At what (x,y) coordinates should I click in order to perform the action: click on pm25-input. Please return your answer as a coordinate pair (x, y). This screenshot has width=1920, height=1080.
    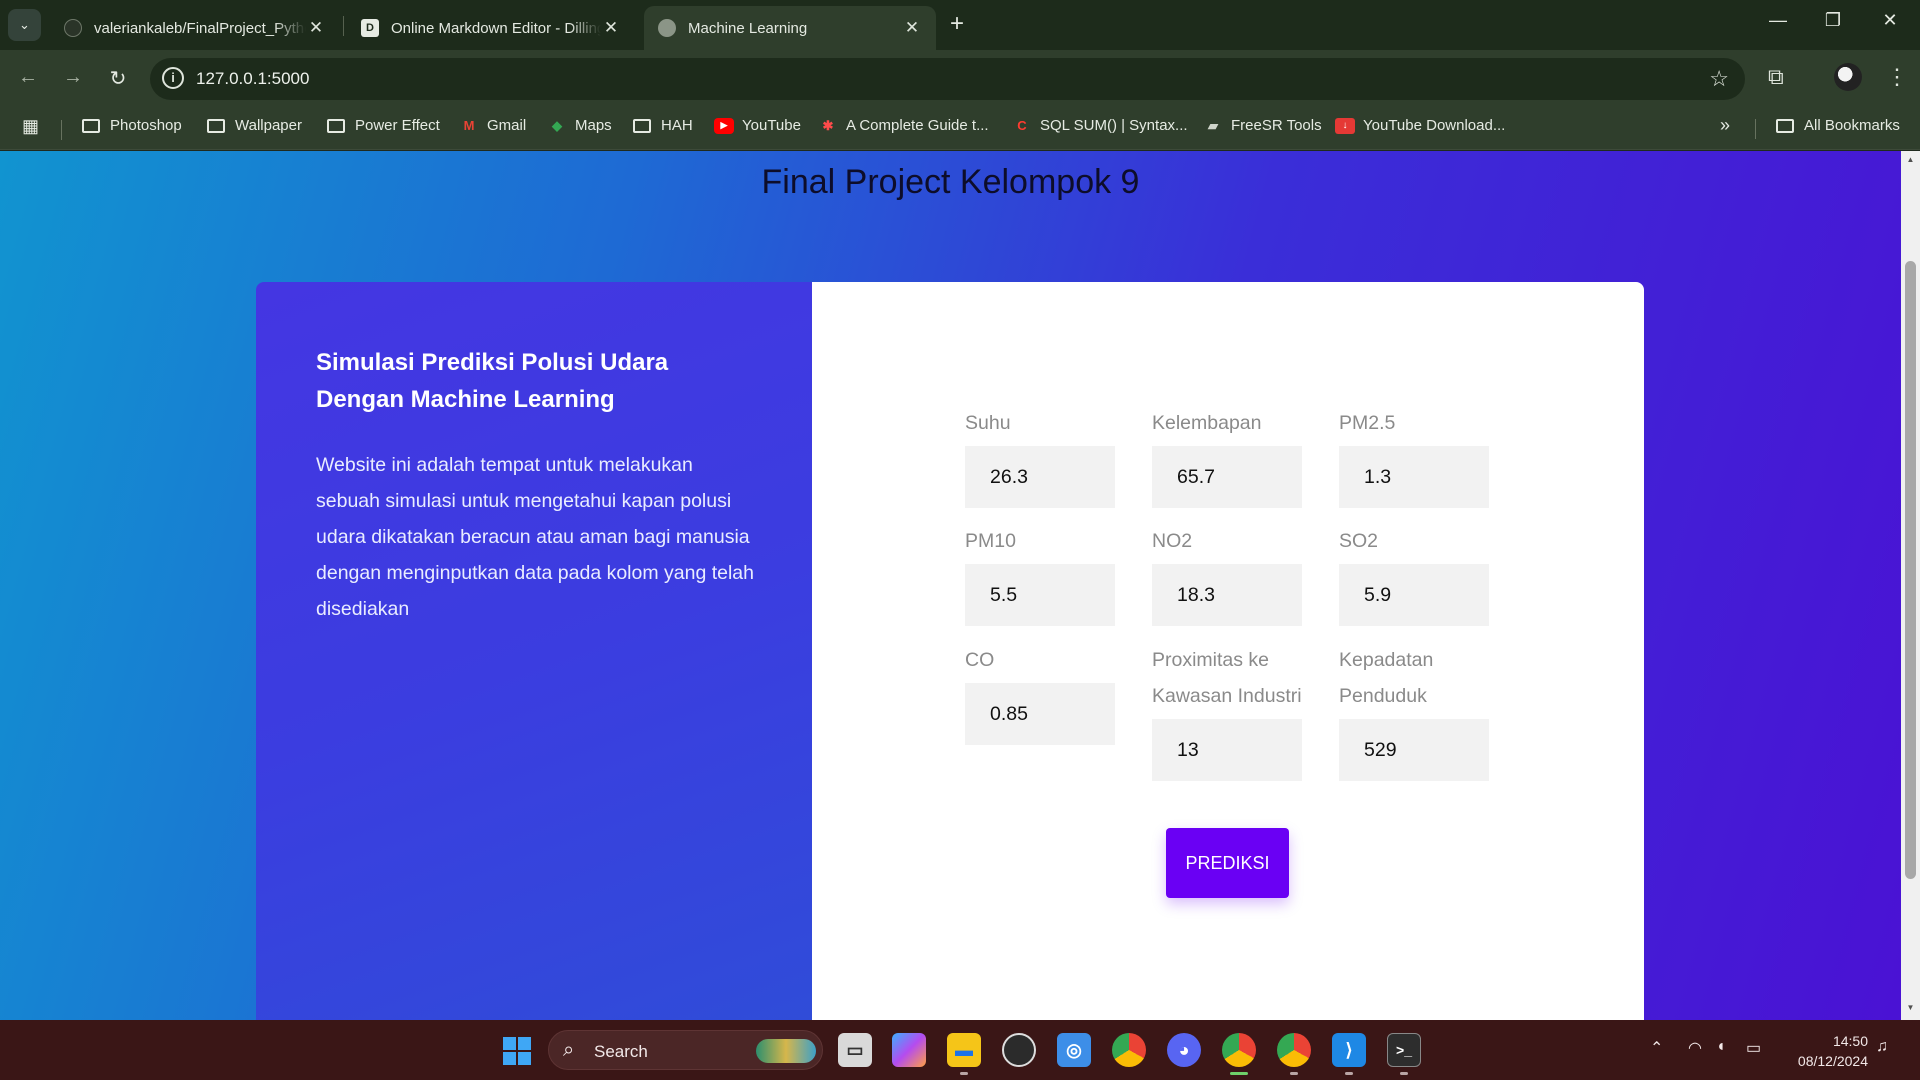
    Looking at the image, I should click on (1414, 477).